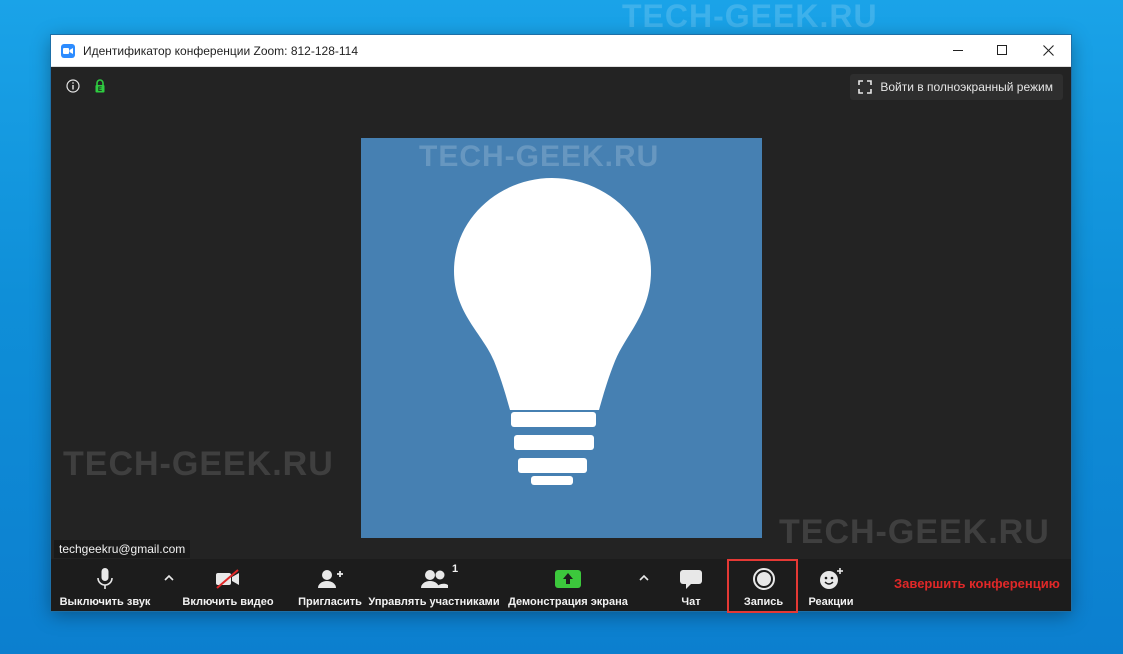  I want to click on invite-label: Пригласить, so click(330, 602).